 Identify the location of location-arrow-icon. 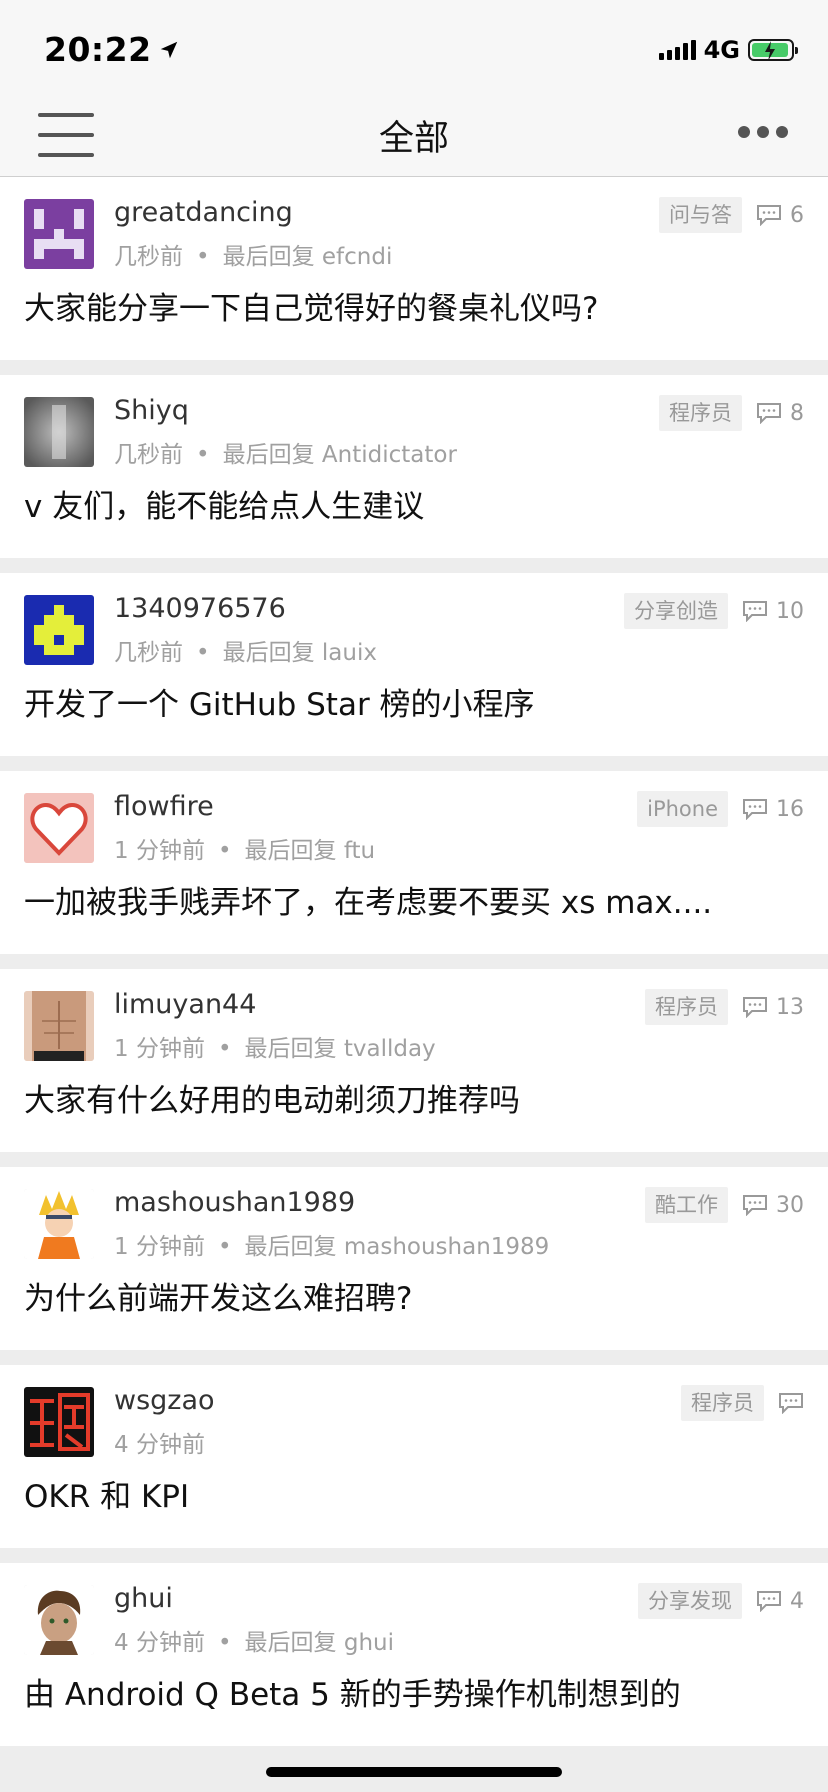
(168, 49).